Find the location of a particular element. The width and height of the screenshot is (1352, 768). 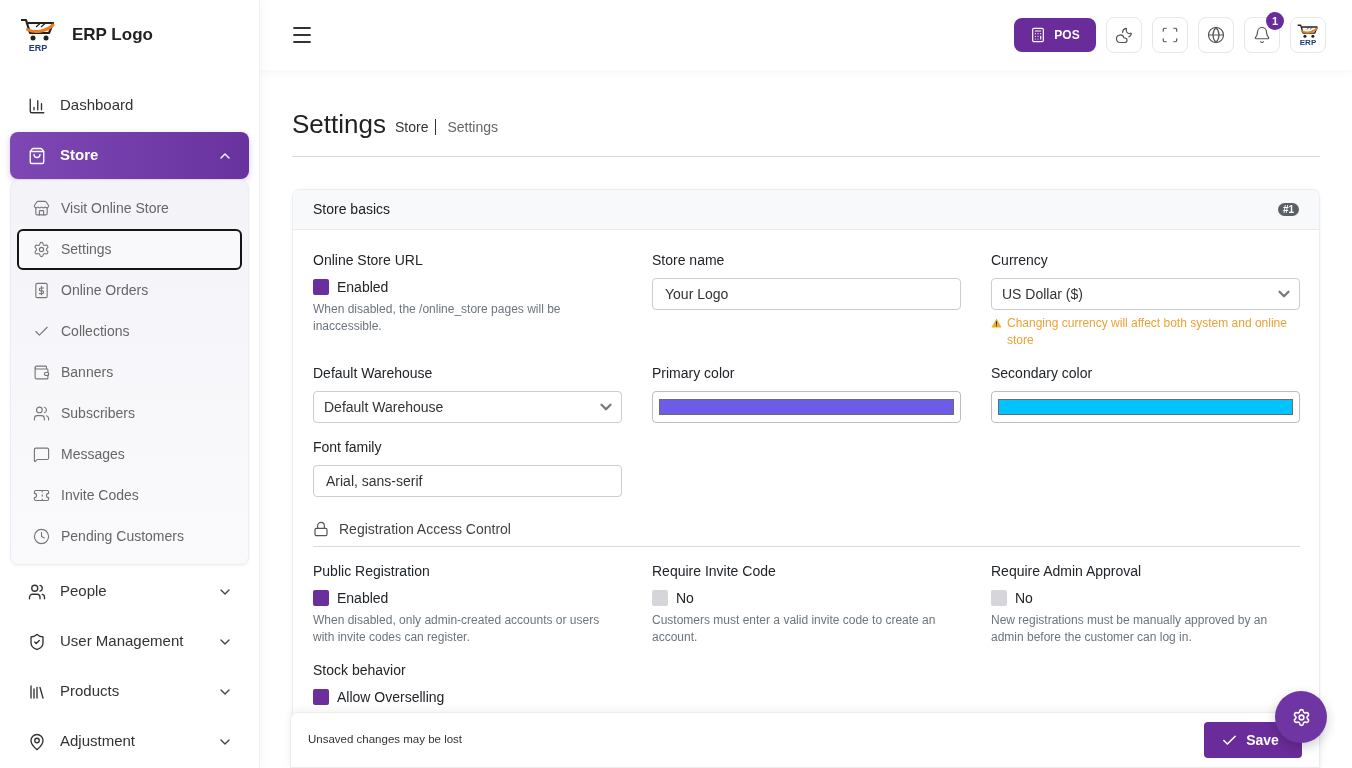

submenu-item: Settings is located at coordinates (129, 249).